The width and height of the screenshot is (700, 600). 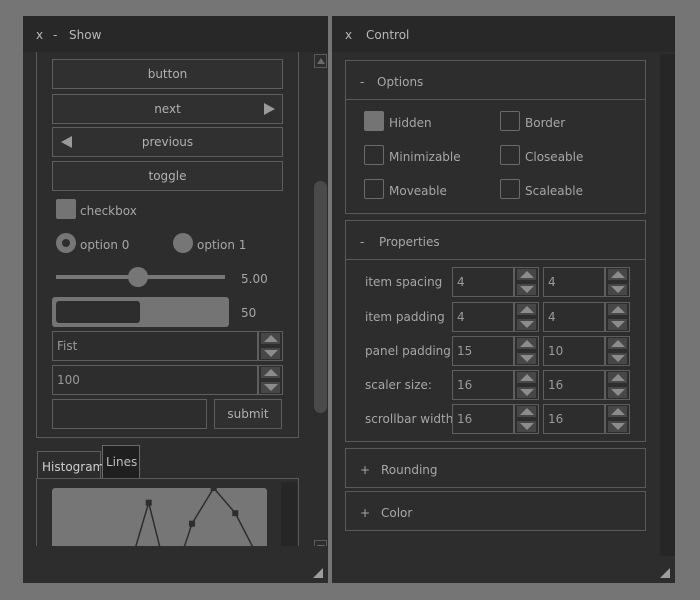 I want to click on item-spacing-y-field: 4, so click(x=574, y=282).